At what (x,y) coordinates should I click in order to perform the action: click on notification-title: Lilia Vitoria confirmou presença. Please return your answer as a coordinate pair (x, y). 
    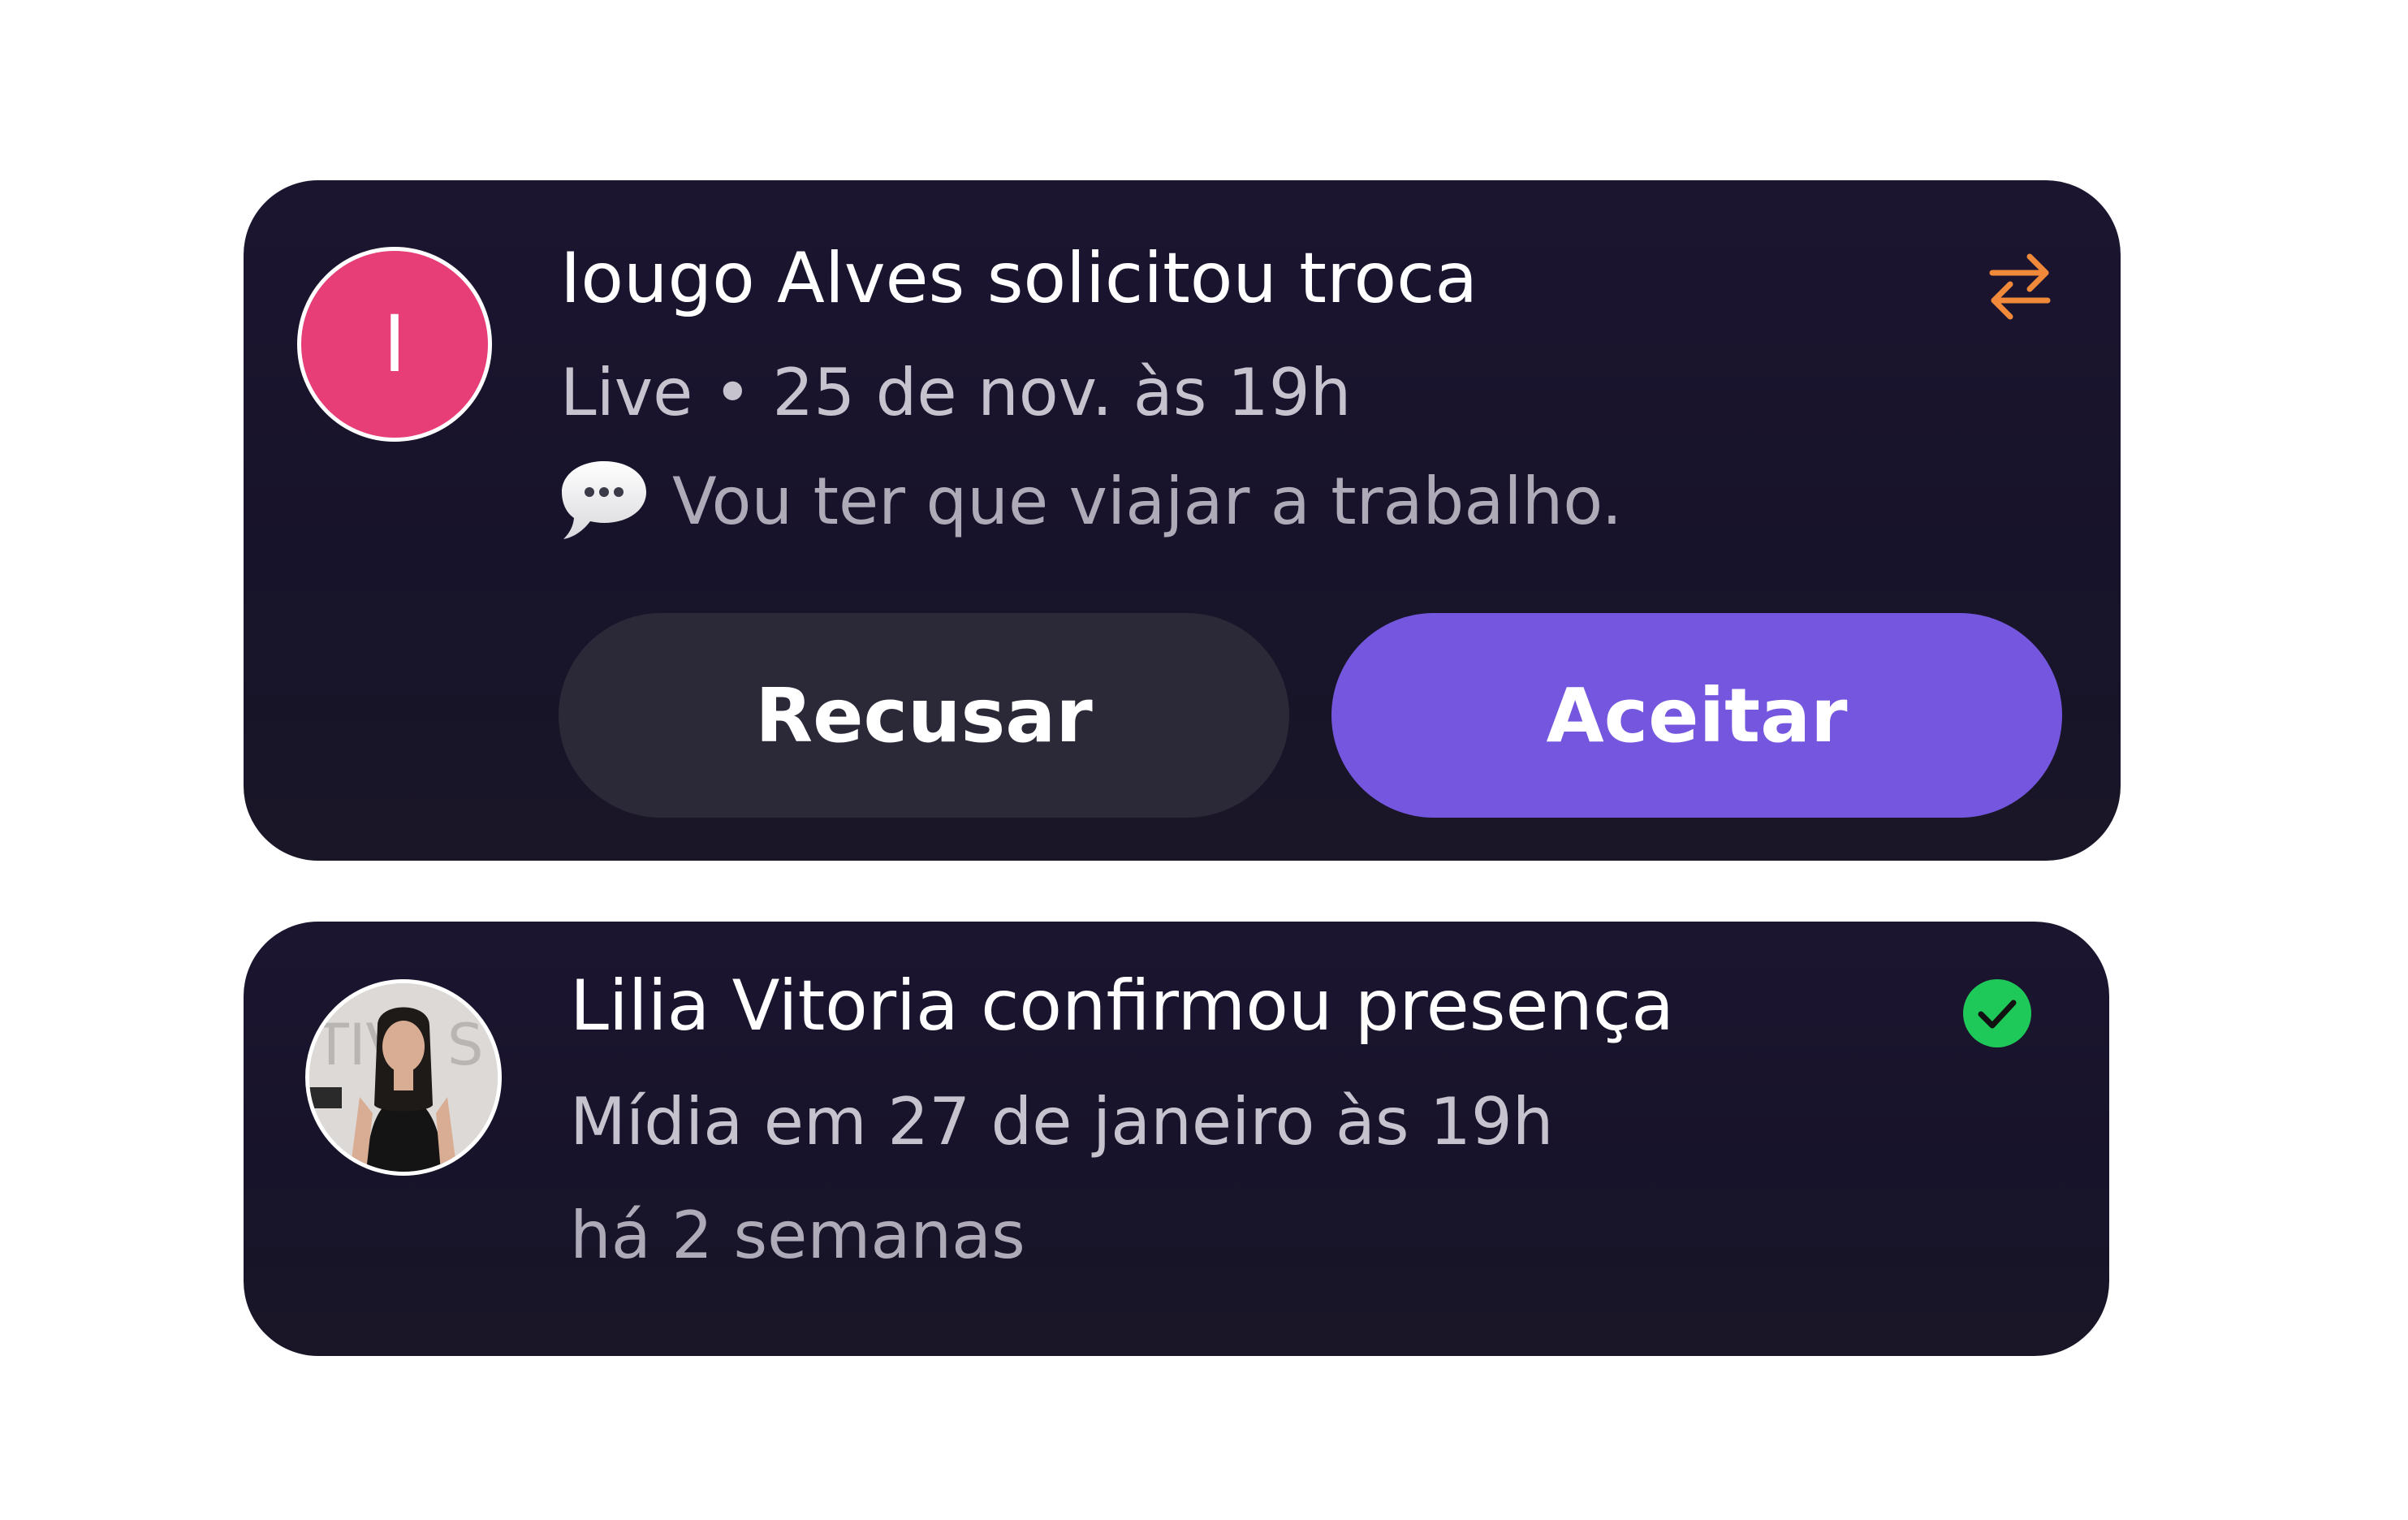
    Looking at the image, I should click on (1122, 1006).